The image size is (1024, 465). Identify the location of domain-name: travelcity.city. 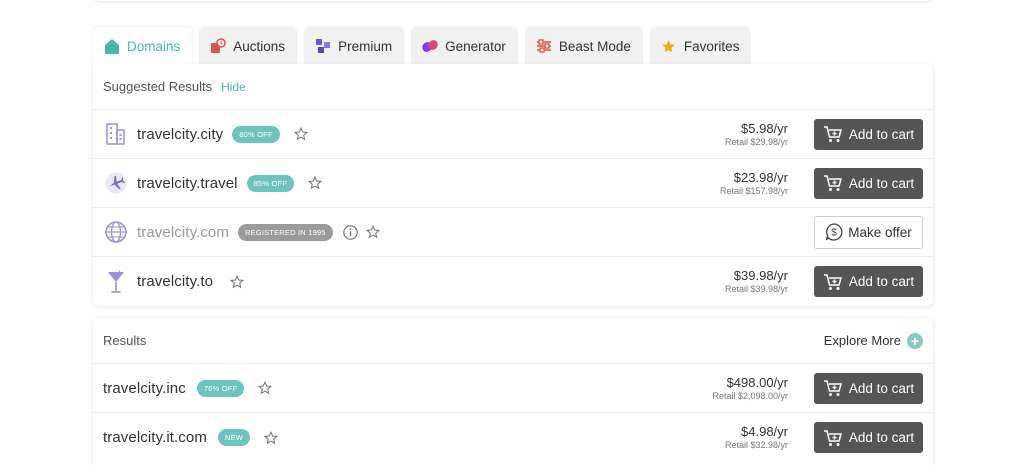
(180, 134).